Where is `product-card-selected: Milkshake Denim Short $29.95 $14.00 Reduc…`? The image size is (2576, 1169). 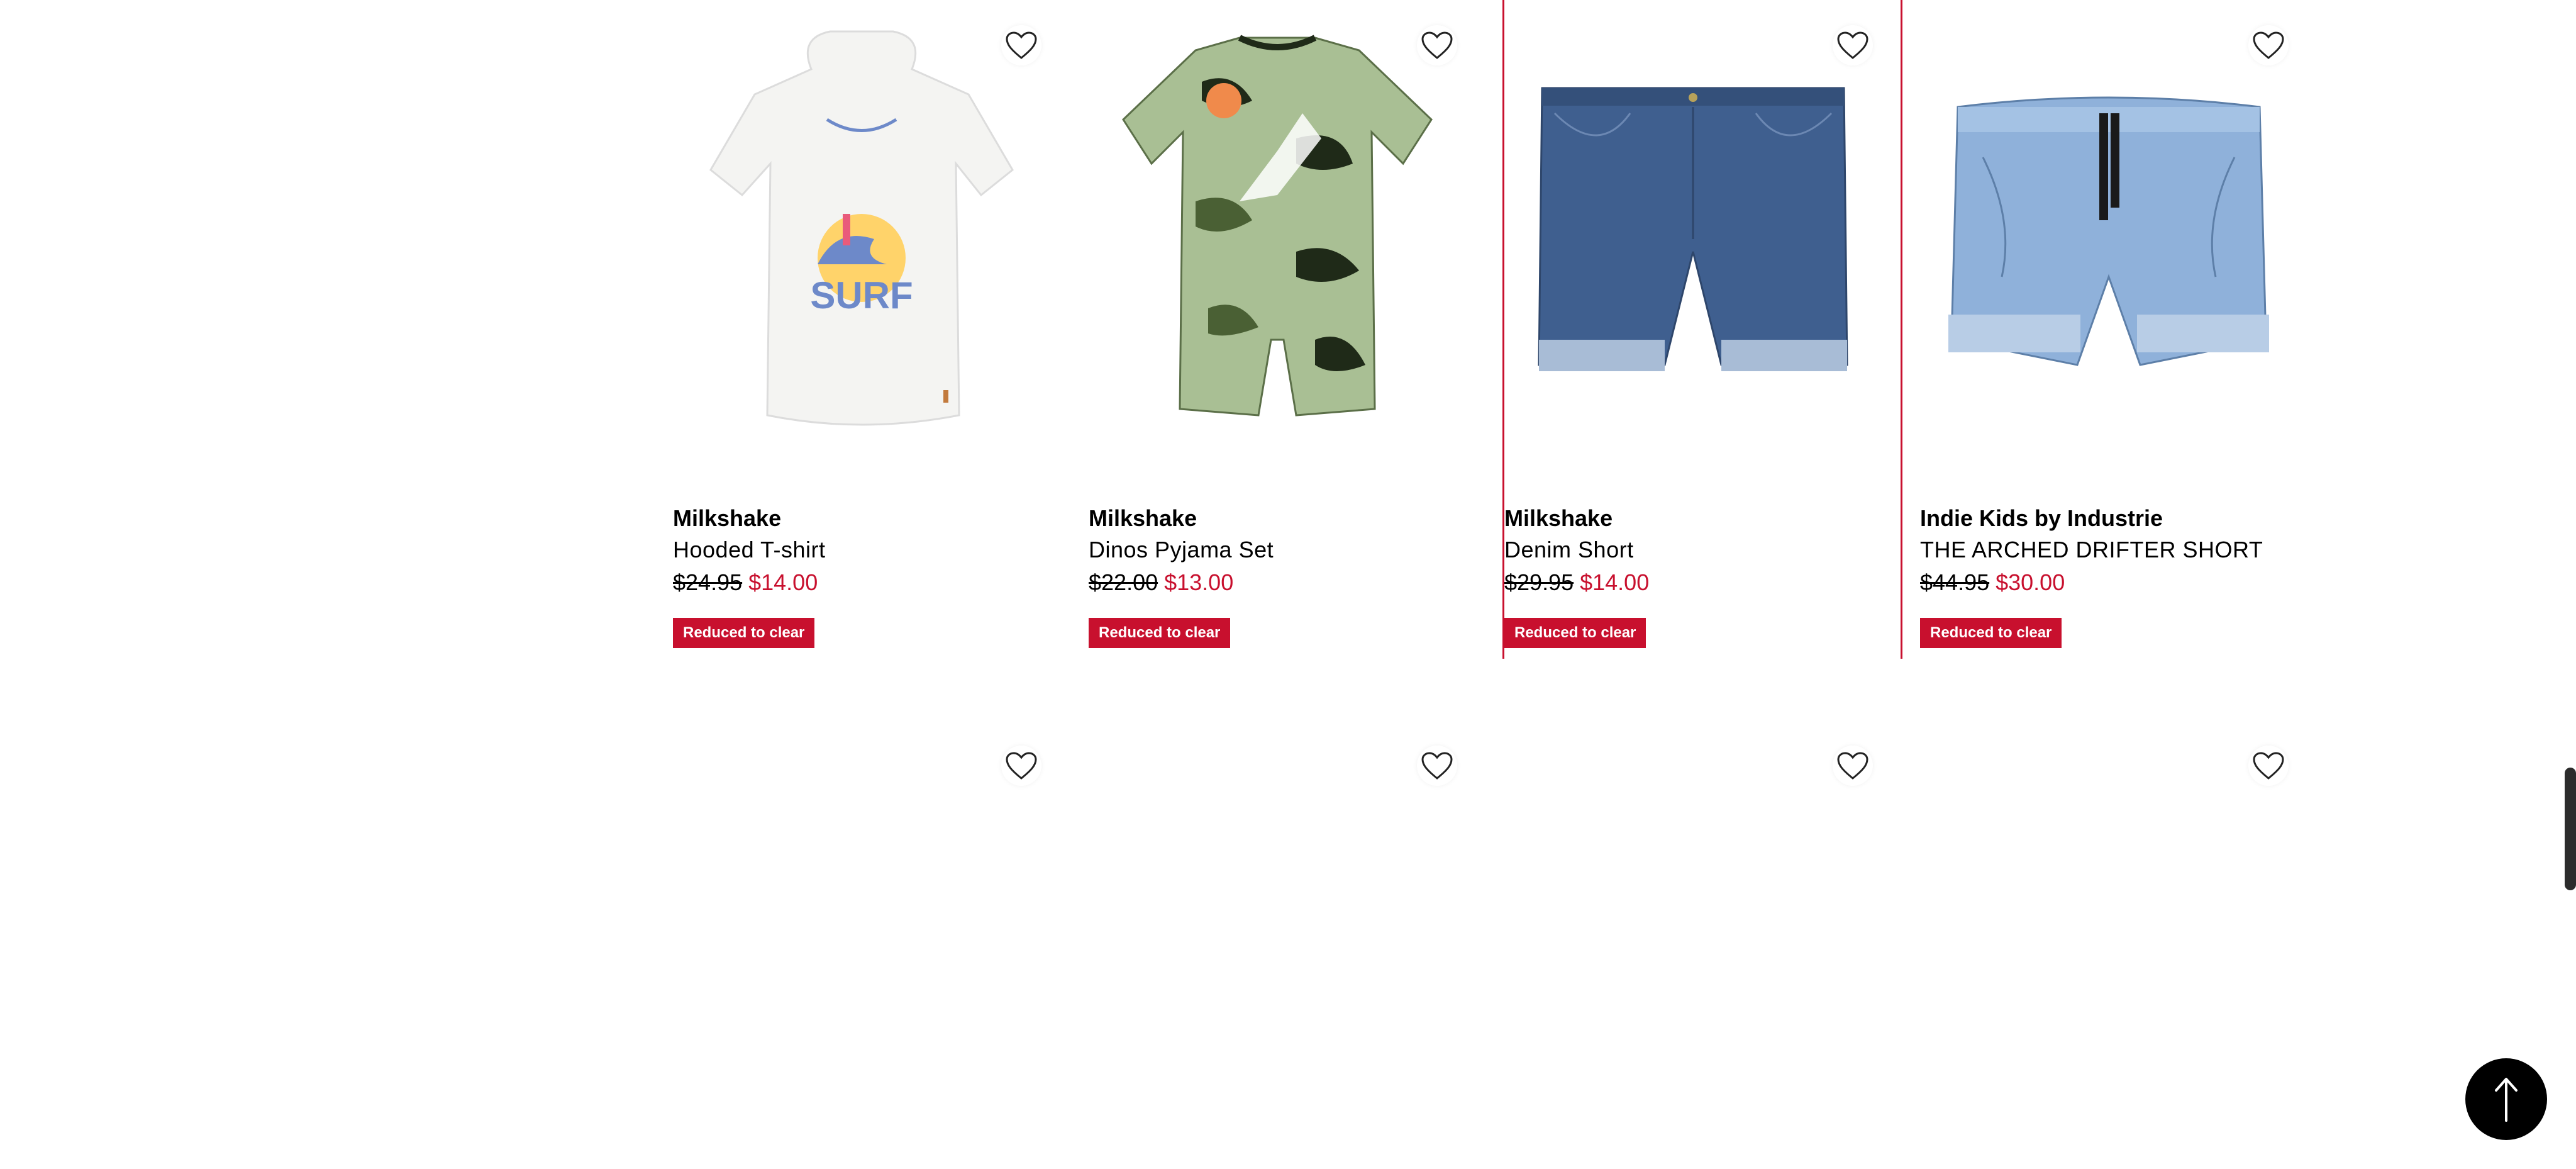 product-card-selected: Milkshake Denim Short $29.95 $14.00 Reduc… is located at coordinates (1702, 330).